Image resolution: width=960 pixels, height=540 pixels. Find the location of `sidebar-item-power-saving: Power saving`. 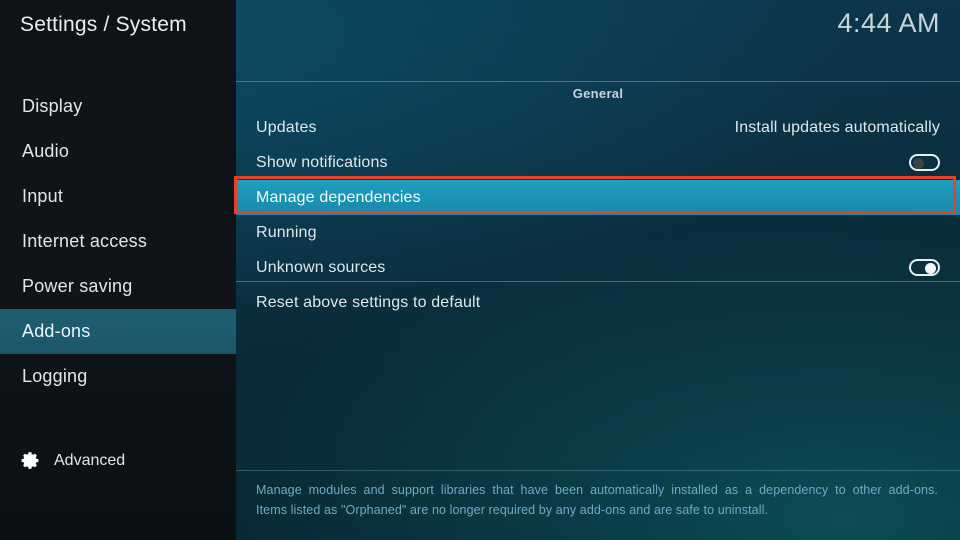

sidebar-item-power-saving: Power saving is located at coordinates (118, 286).